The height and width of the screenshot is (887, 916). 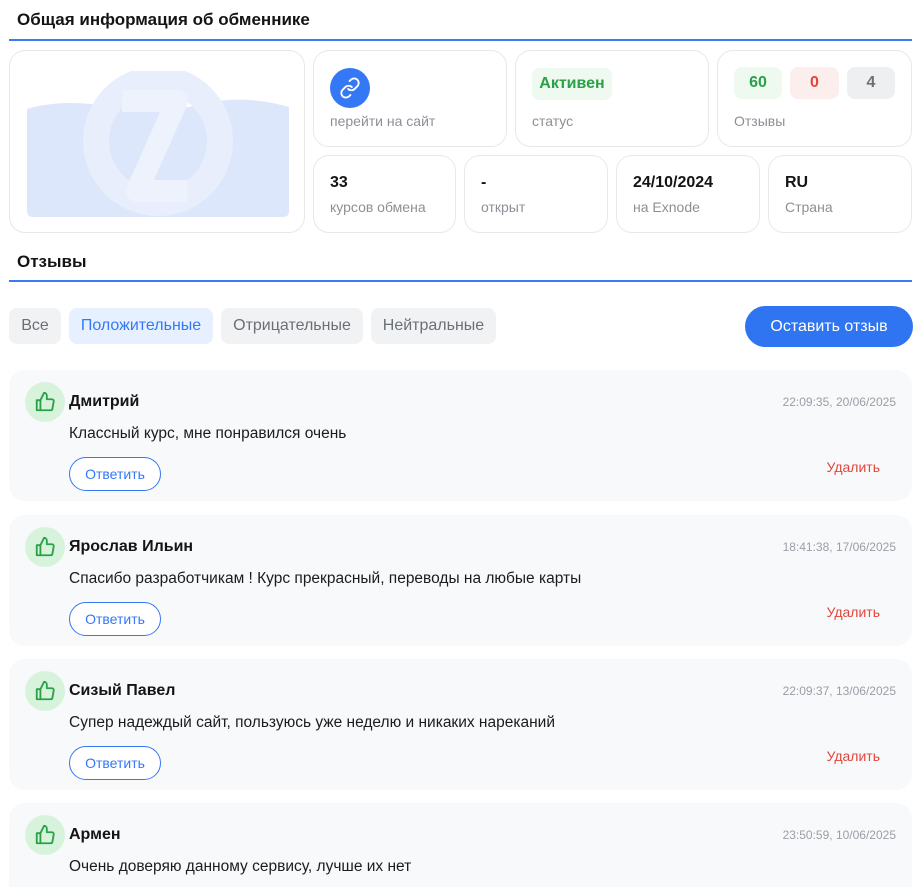 I want to click on info-section-divider, so click(x=460, y=40).